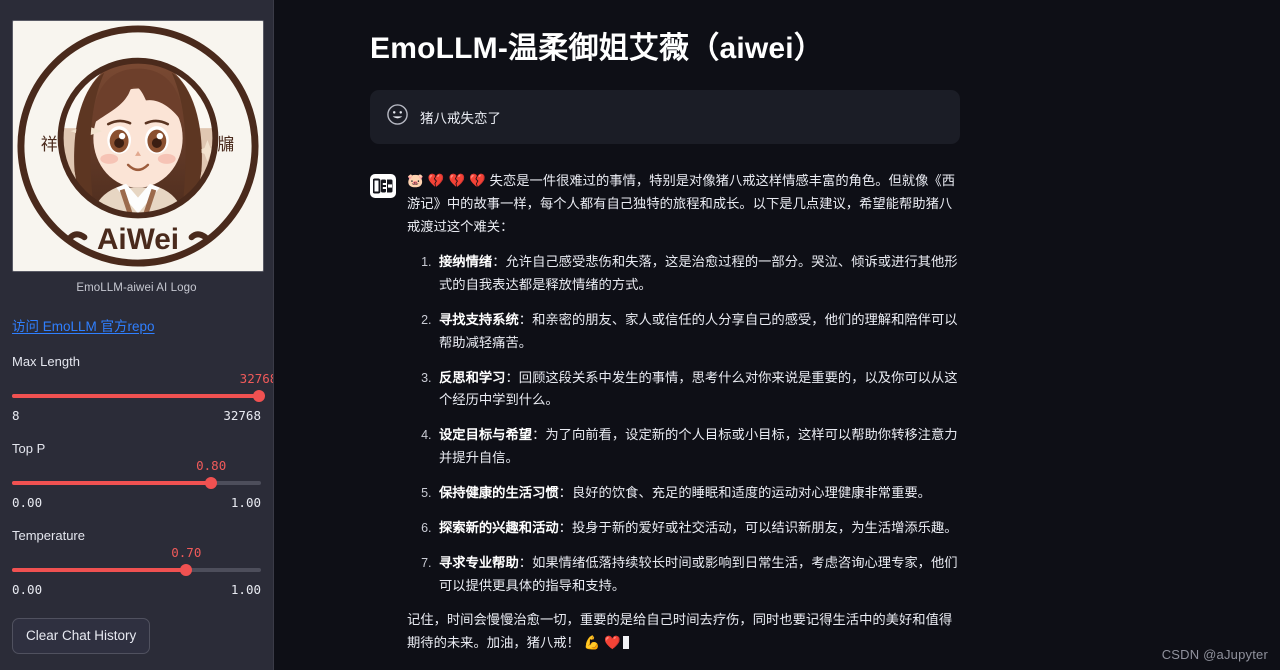 The image size is (1280, 670). I want to click on slider-value-row-max-length: 32768, so click(142, 379).